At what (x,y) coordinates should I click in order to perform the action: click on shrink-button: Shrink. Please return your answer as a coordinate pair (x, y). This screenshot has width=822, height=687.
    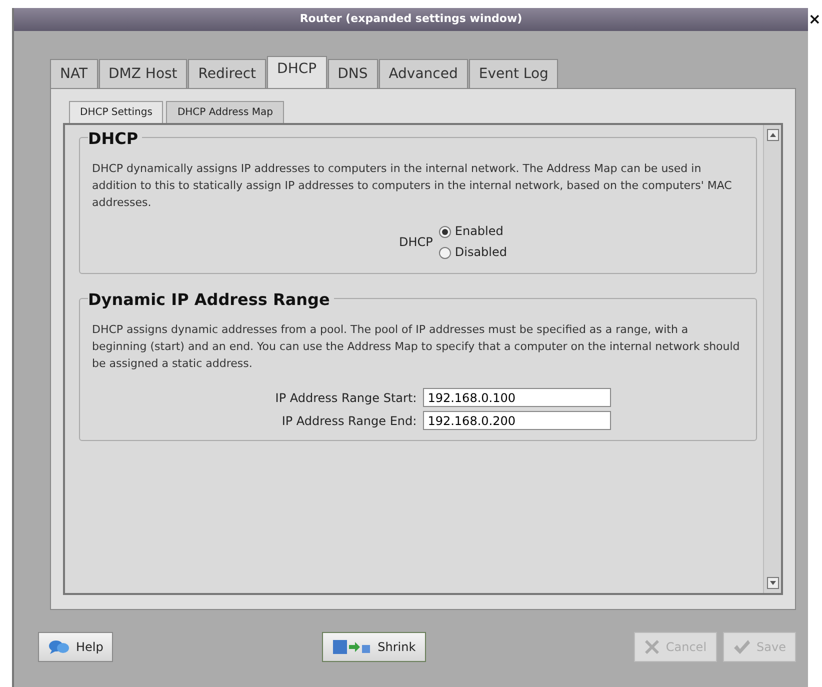
    Looking at the image, I should click on (374, 647).